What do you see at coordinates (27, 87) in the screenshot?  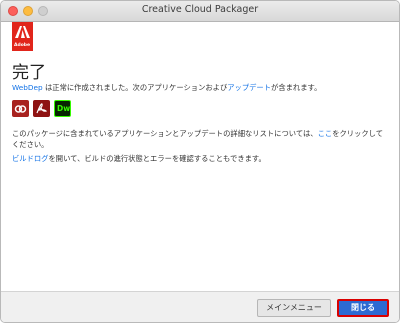 I see `package-name-link: WebDep` at bounding box center [27, 87].